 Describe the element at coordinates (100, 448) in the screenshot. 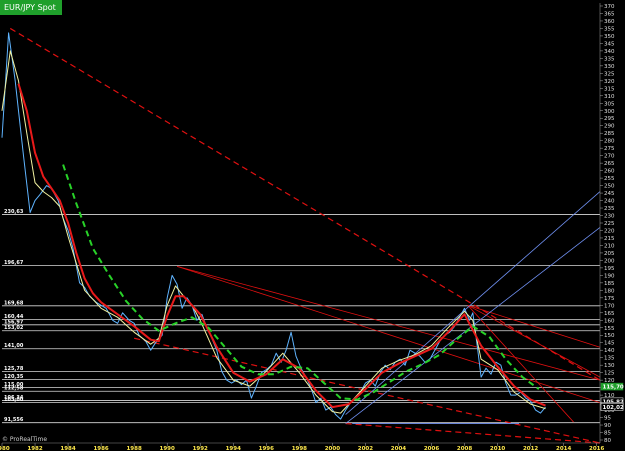

I see `x-tick-label: 1986` at that location.